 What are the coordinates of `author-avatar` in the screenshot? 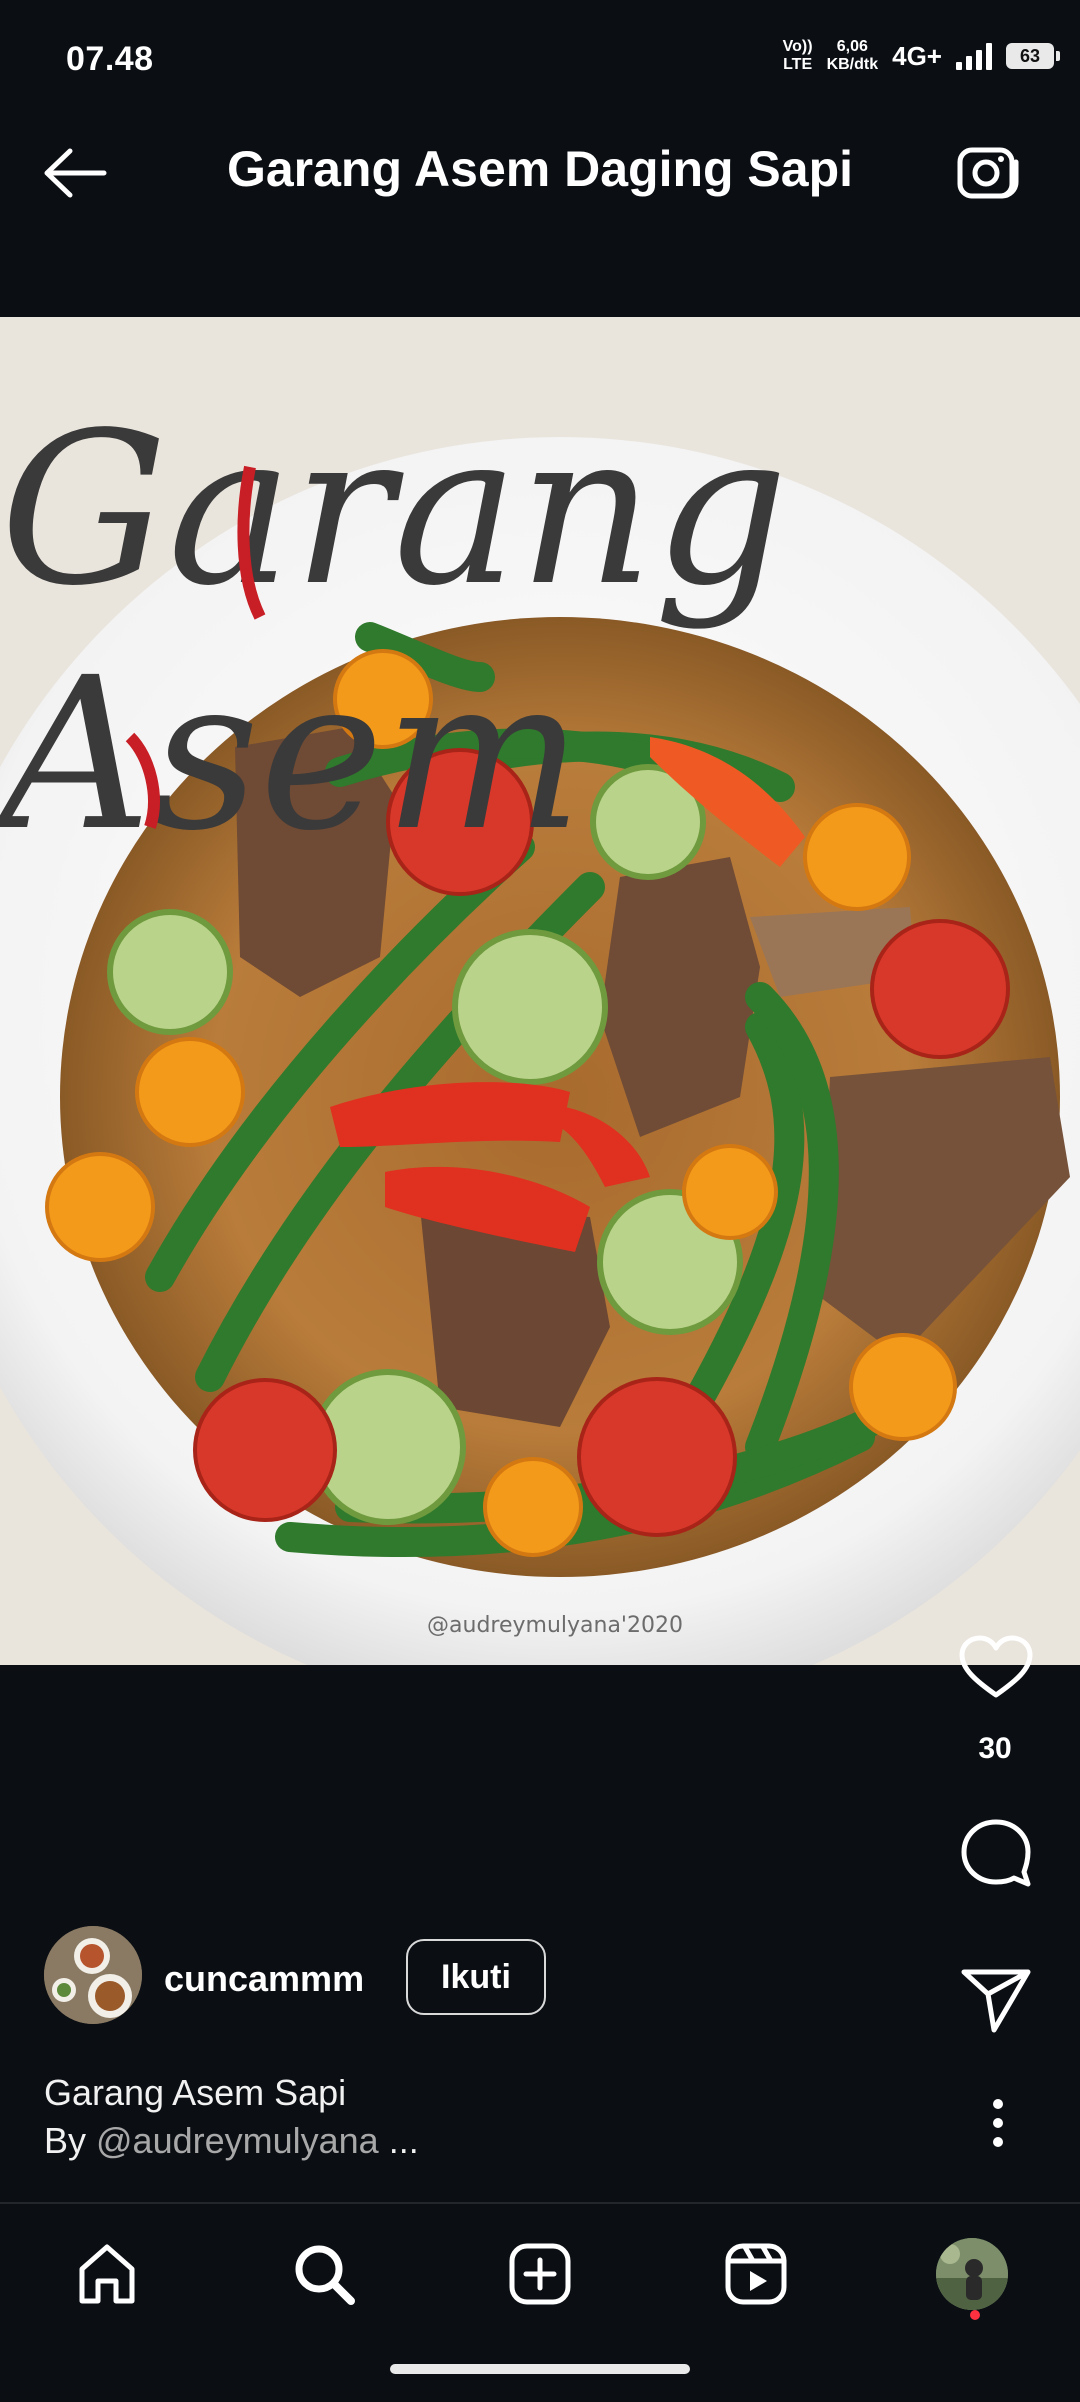 It's located at (93, 1975).